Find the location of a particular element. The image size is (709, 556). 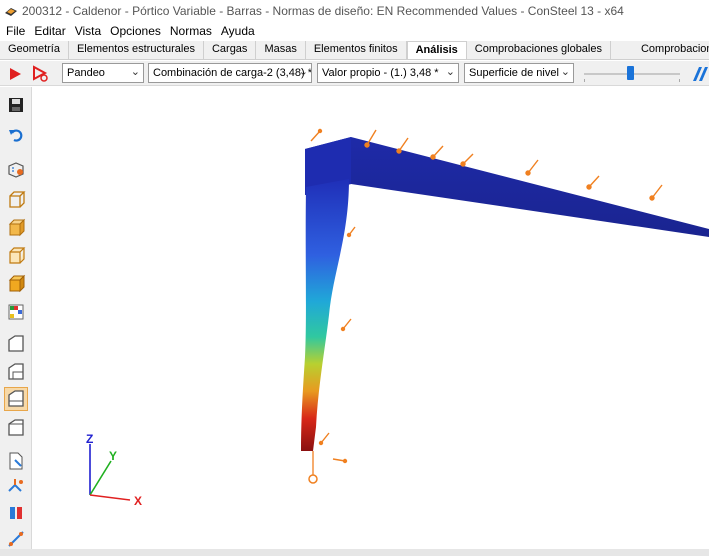

tab-masses: Masas is located at coordinates (281, 50).